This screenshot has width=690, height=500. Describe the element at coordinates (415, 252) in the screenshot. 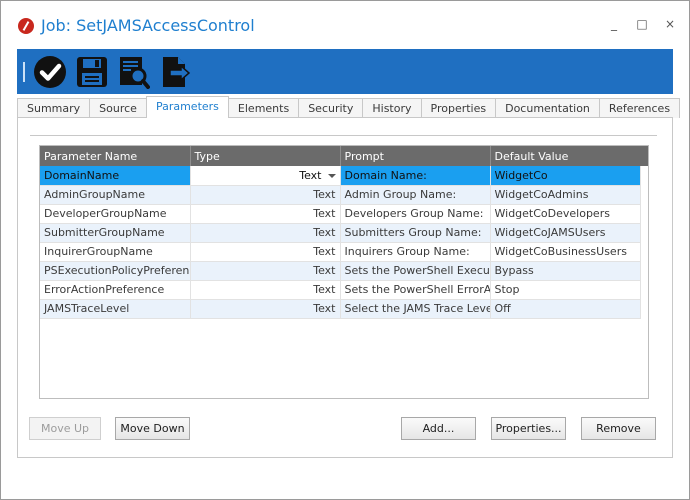

I see `cell-prompt: Inquirers Group Name:` at that location.